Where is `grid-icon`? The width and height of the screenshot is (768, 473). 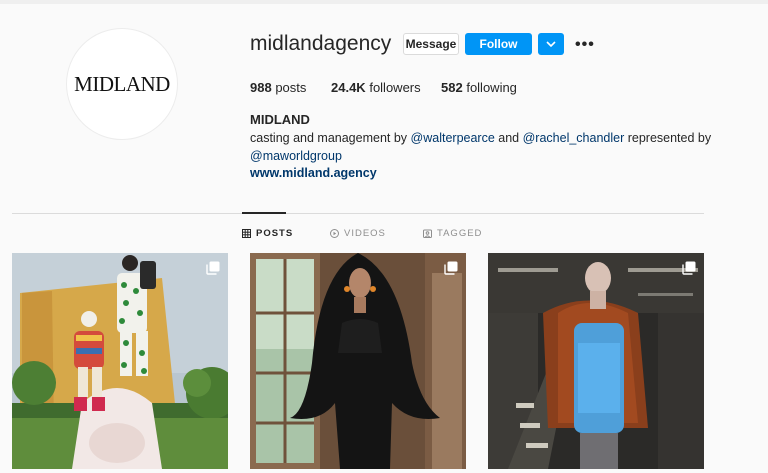 grid-icon is located at coordinates (246, 233).